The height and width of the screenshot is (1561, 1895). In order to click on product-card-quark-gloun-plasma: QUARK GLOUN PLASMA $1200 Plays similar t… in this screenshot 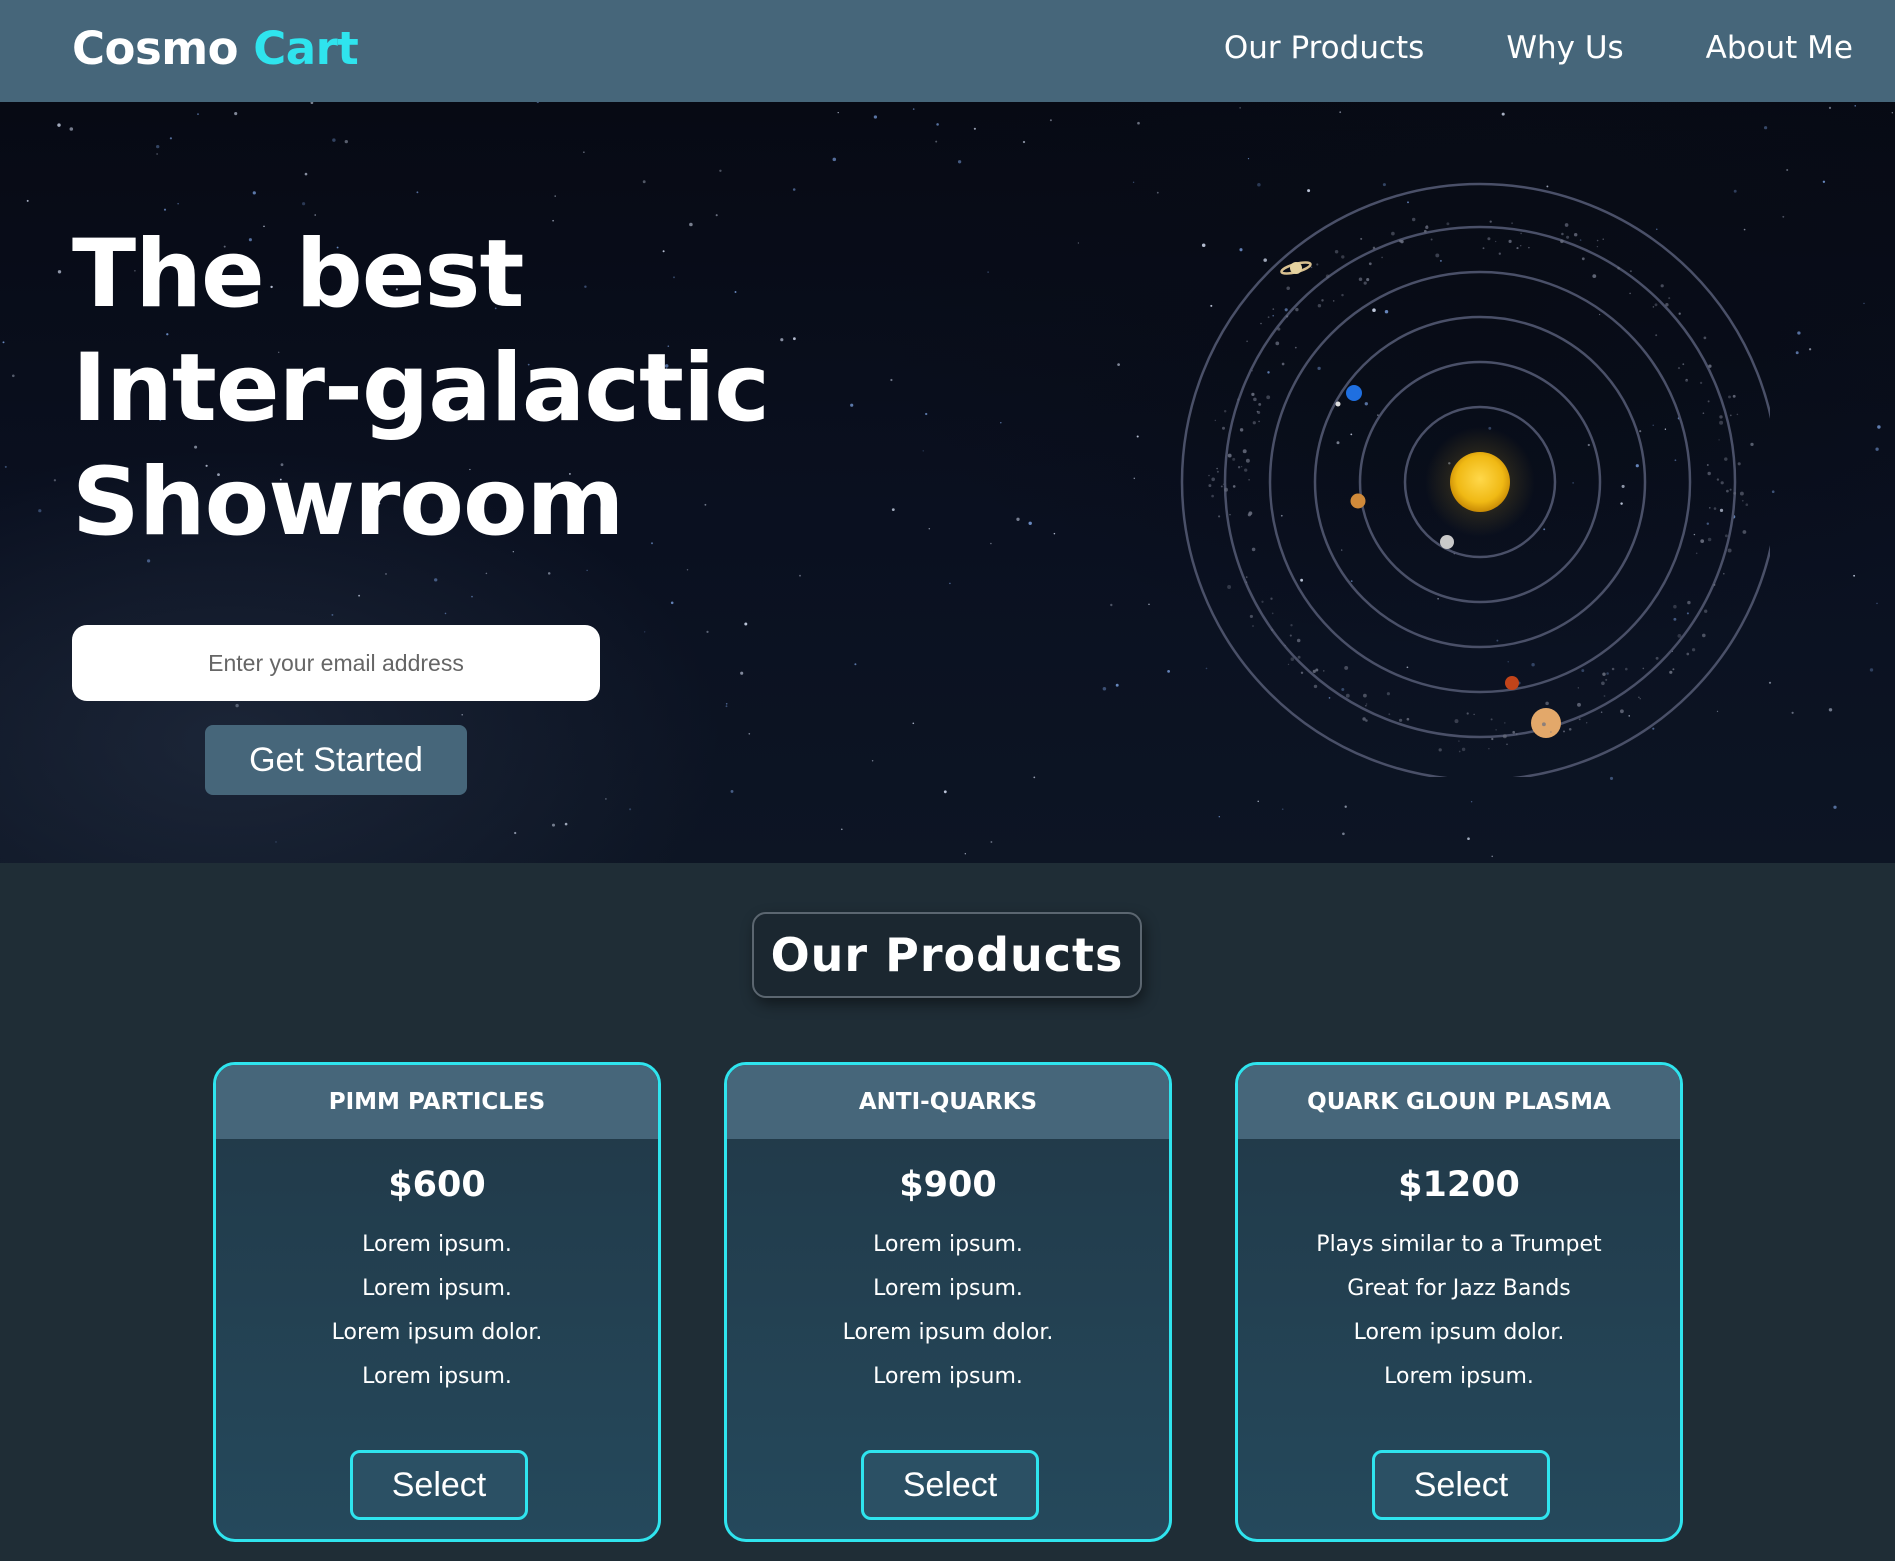, I will do `click(1459, 1302)`.